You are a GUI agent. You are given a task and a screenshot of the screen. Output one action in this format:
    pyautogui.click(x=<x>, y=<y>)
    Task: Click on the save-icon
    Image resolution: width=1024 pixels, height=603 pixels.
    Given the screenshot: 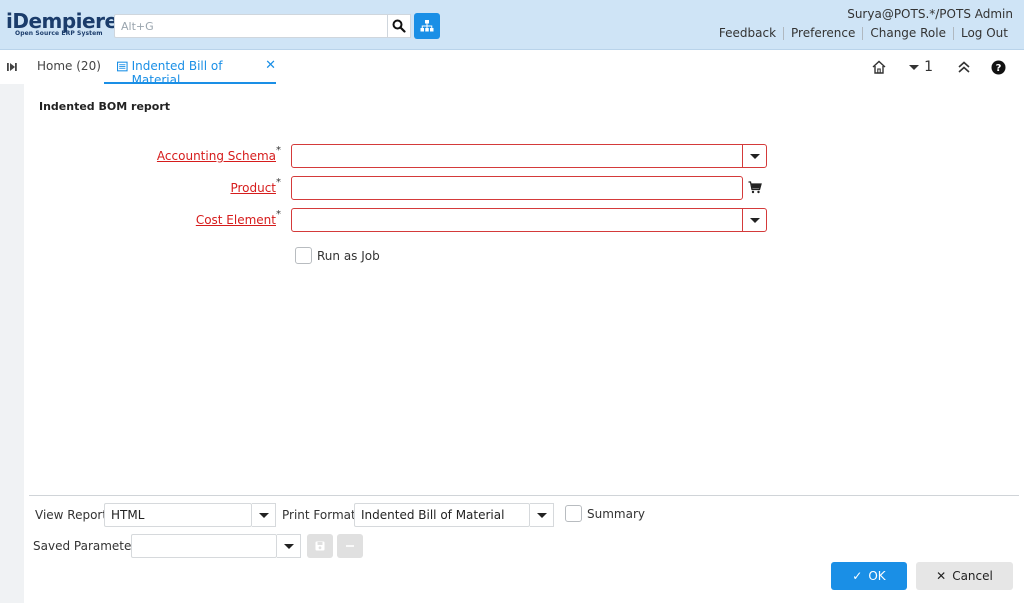 What is the action you would take?
    pyautogui.click(x=320, y=546)
    